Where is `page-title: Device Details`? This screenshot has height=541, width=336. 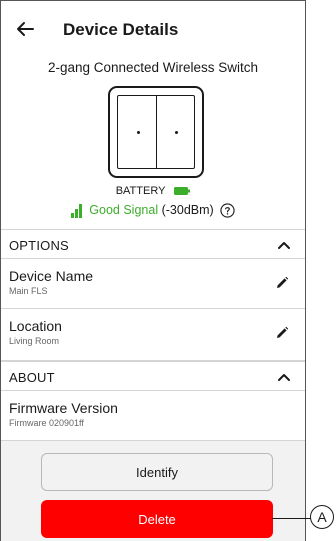
page-title: Device Details is located at coordinates (121, 29).